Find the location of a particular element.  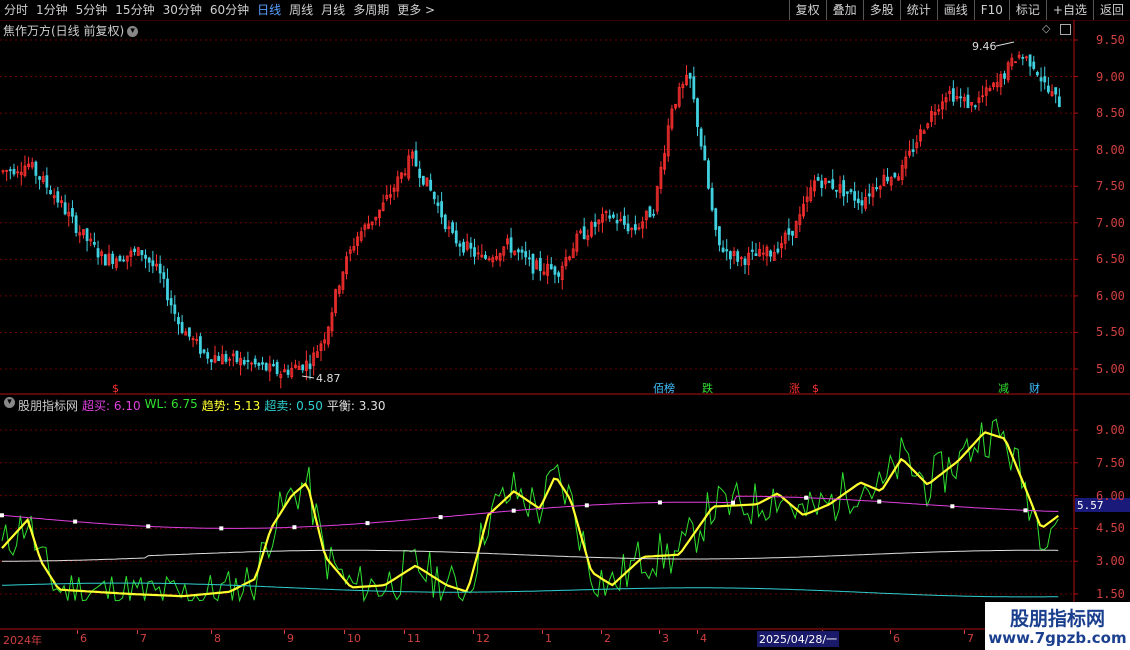

price-tick-label: 7.00 is located at coordinates (1110, 222).